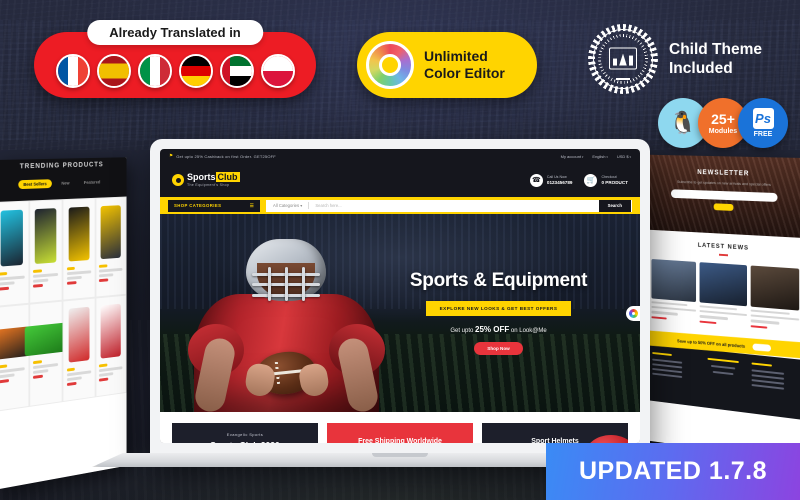  I want to click on blog-post-title-line, so click(669, 304).